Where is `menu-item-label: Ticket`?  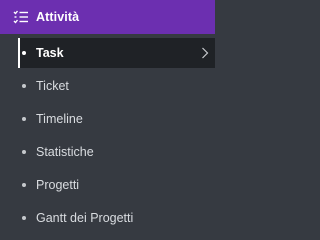 menu-item-label: Ticket is located at coordinates (52, 86).